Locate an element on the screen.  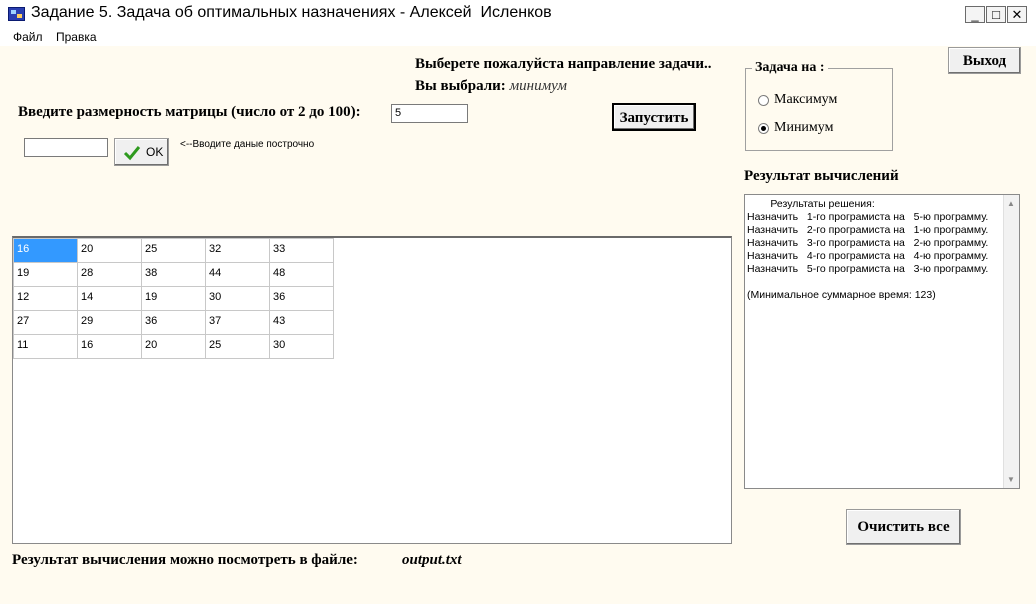
selected-direction-label: Вы выбрали: is located at coordinates (460, 86).